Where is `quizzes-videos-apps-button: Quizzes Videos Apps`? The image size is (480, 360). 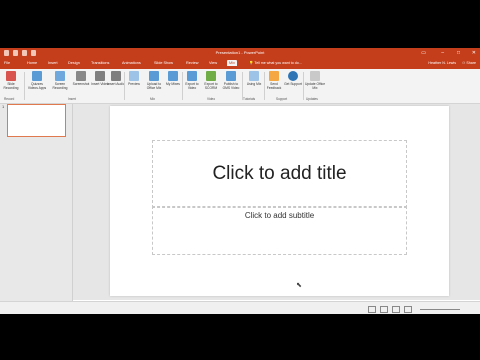
quizzes-videos-apps-button: Quizzes Videos Apps is located at coordinates (37, 80).